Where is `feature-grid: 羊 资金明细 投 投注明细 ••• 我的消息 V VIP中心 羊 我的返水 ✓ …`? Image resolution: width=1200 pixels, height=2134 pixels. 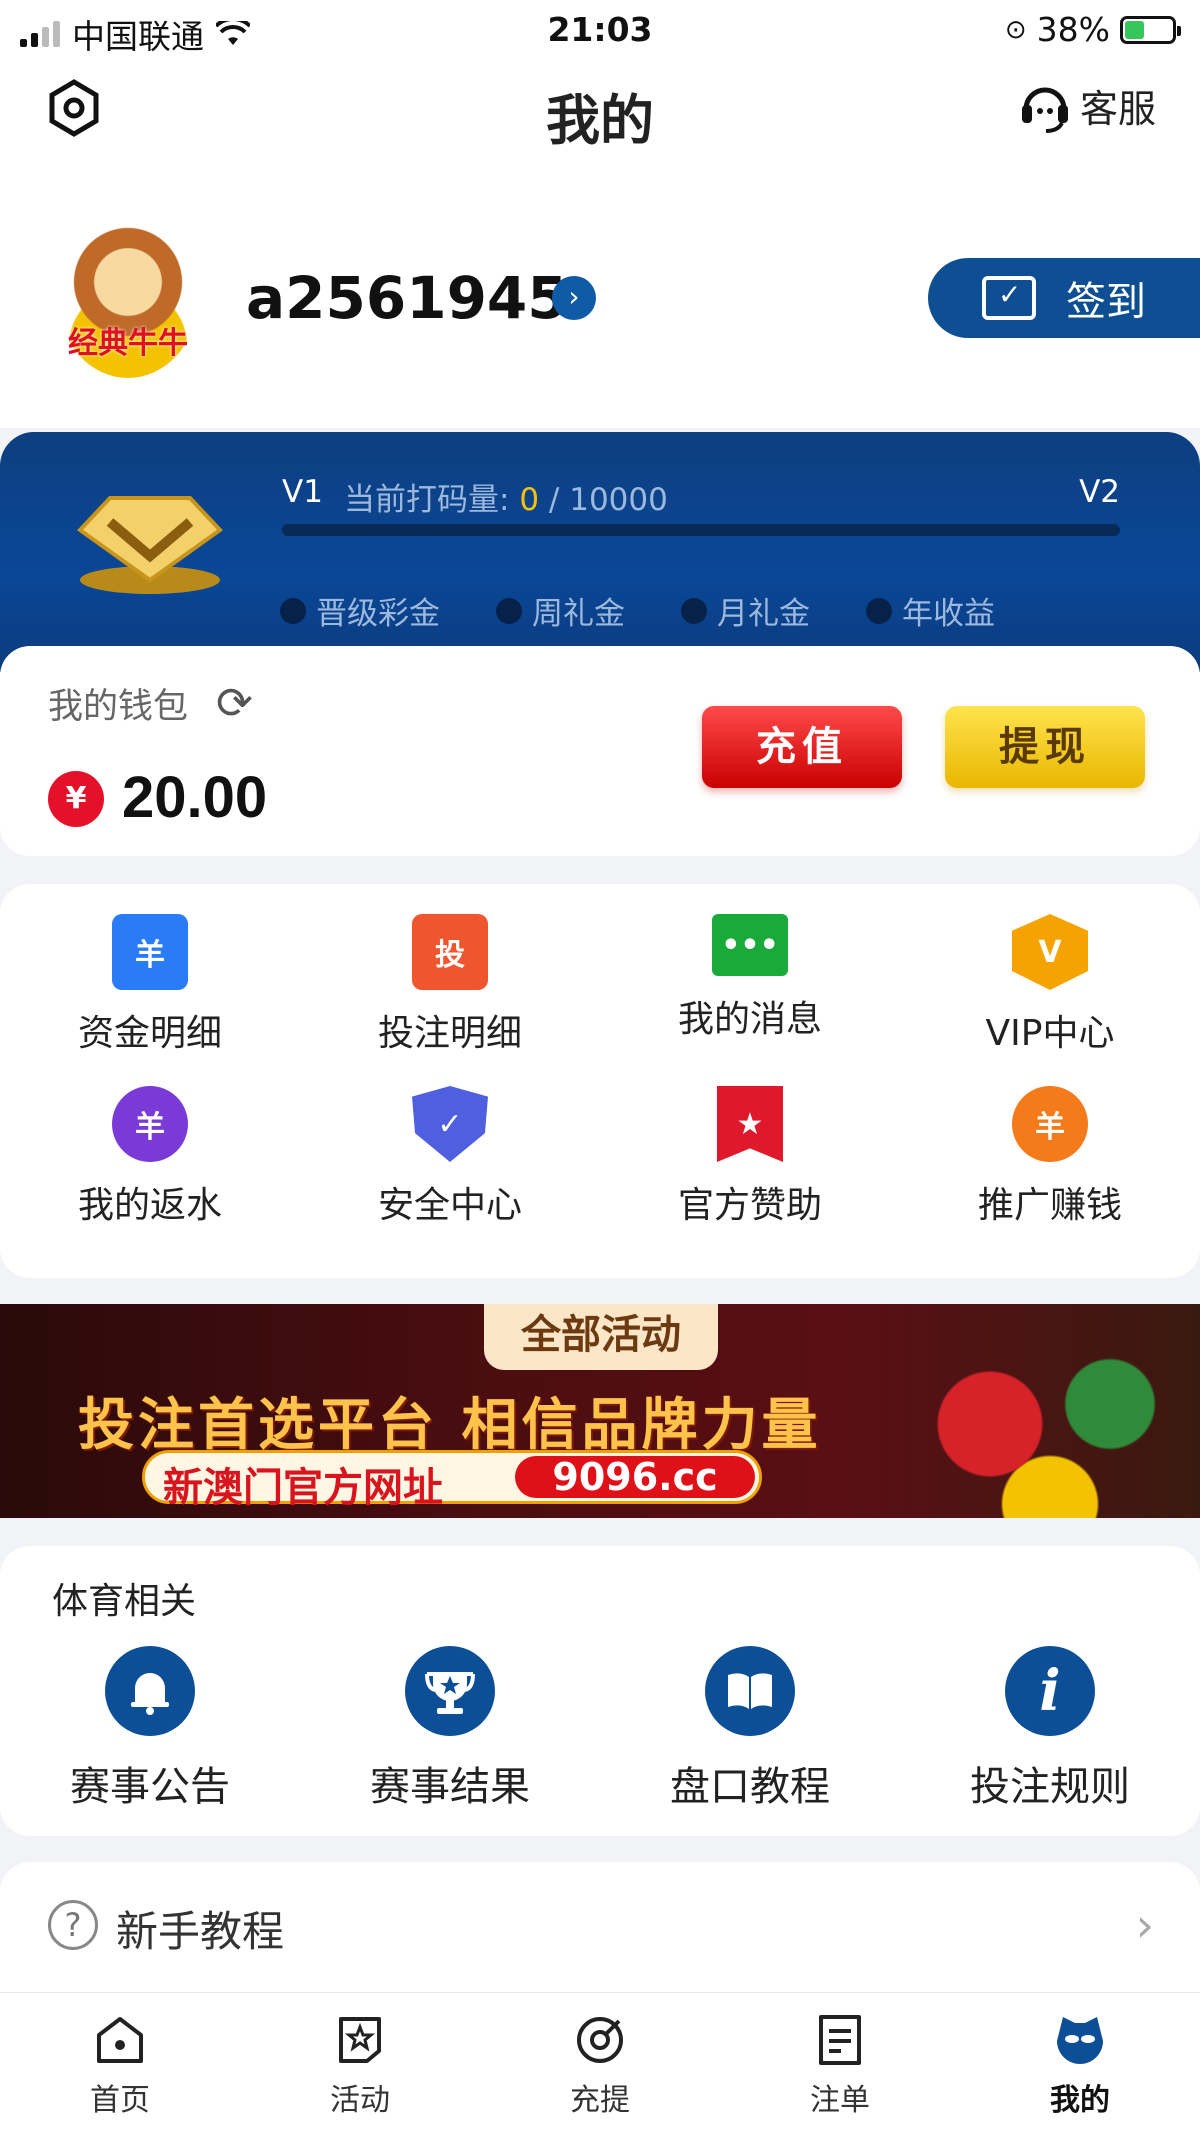
feature-grid: 羊 资金明细 投 投注明细 ••• 我的消息 V VIP中心 羊 我的返水 ✓ … is located at coordinates (600, 1071).